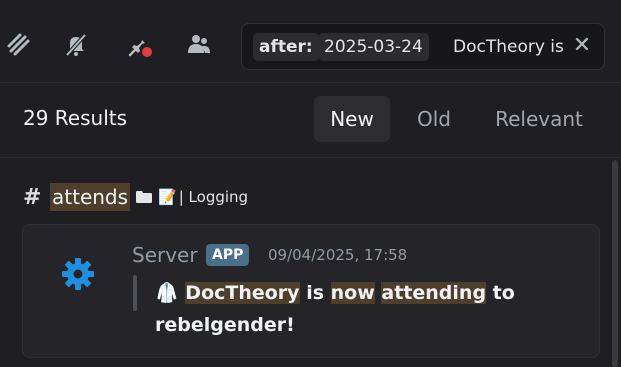 Image resolution: width=621 pixels, height=367 pixels. What do you see at coordinates (582, 46) in the screenshot?
I see `clear-search-button: ✕` at bounding box center [582, 46].